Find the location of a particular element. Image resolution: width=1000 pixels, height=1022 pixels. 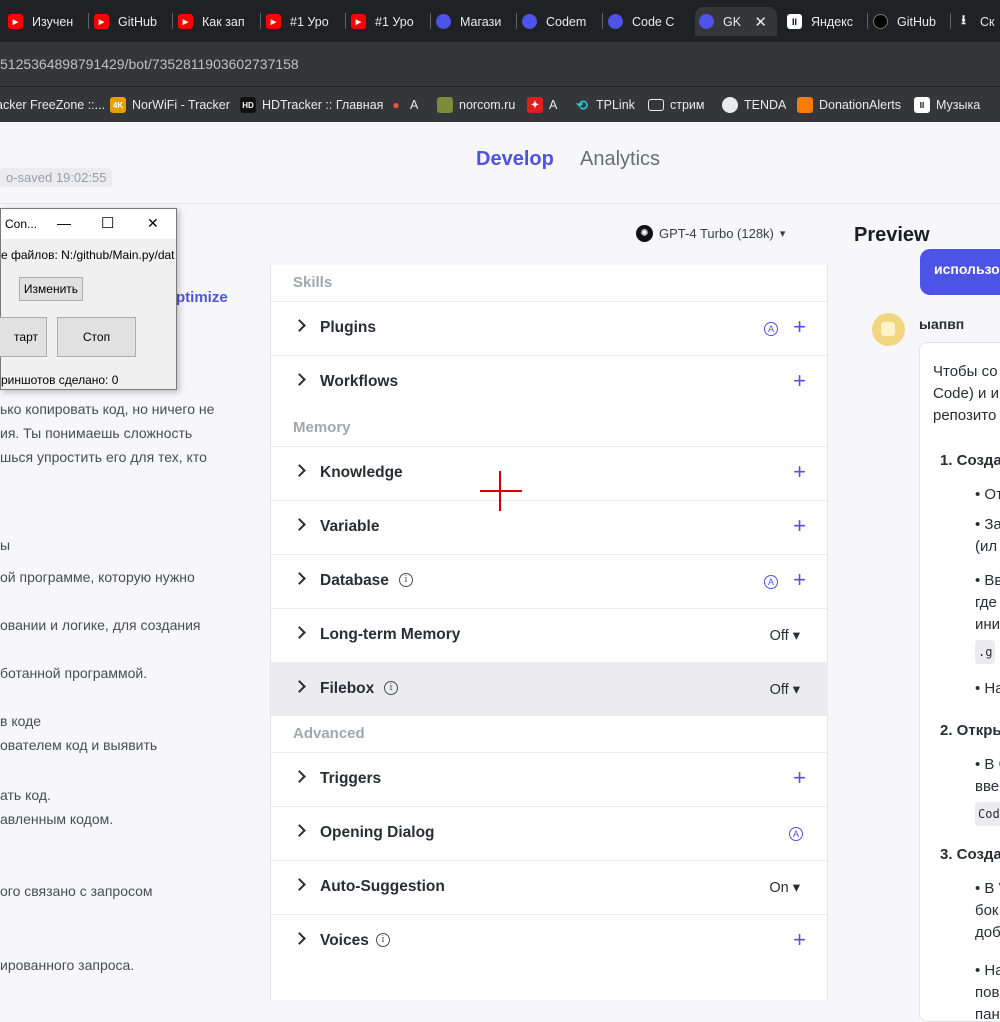

browser-tab: GitHub is located at coordinates (910, 21).